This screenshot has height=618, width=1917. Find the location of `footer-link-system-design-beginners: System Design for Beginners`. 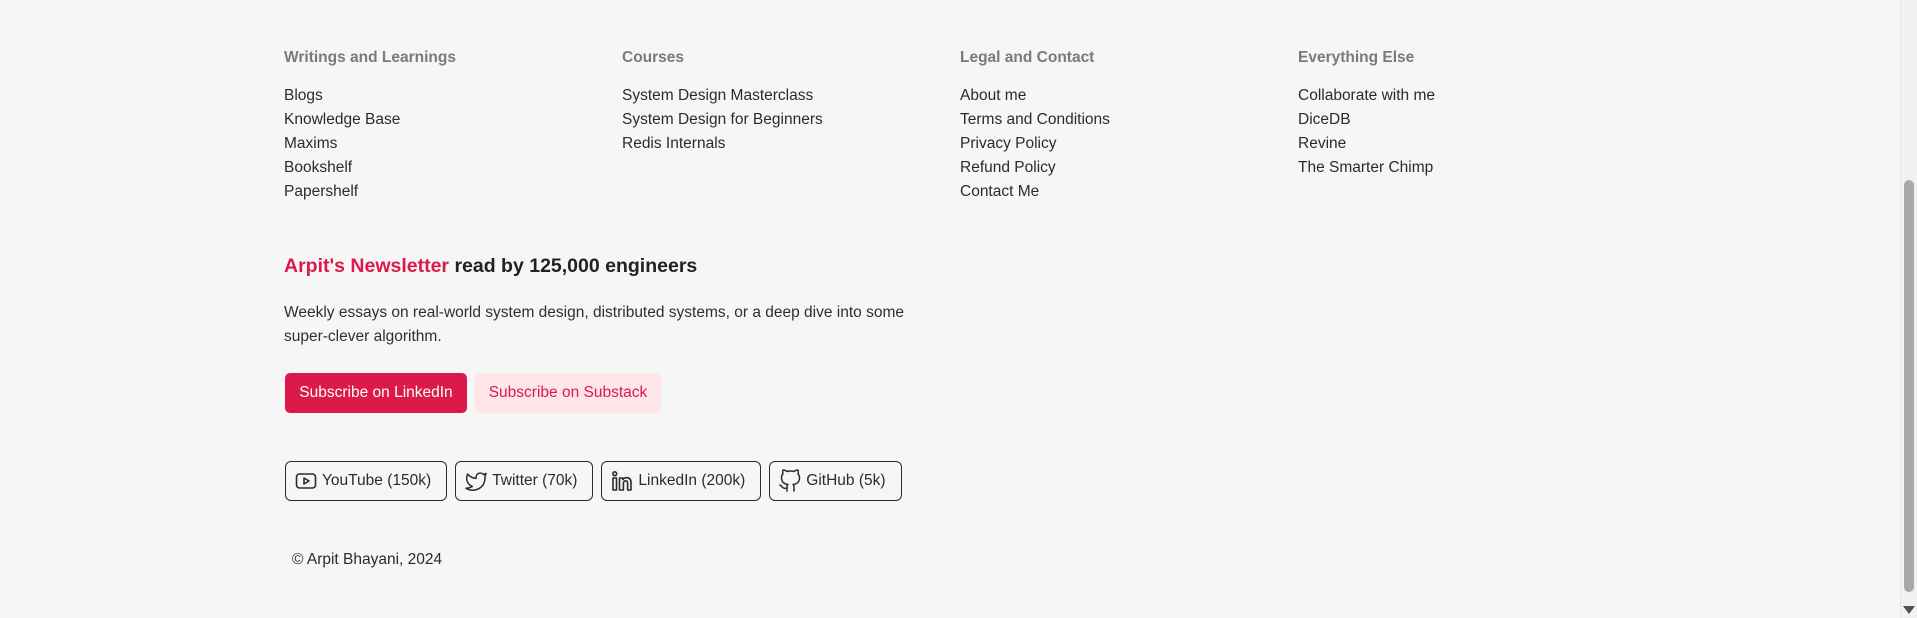

footer-link-system-design-beginners: System Design for Beginners is located at coordinates (791, 120).